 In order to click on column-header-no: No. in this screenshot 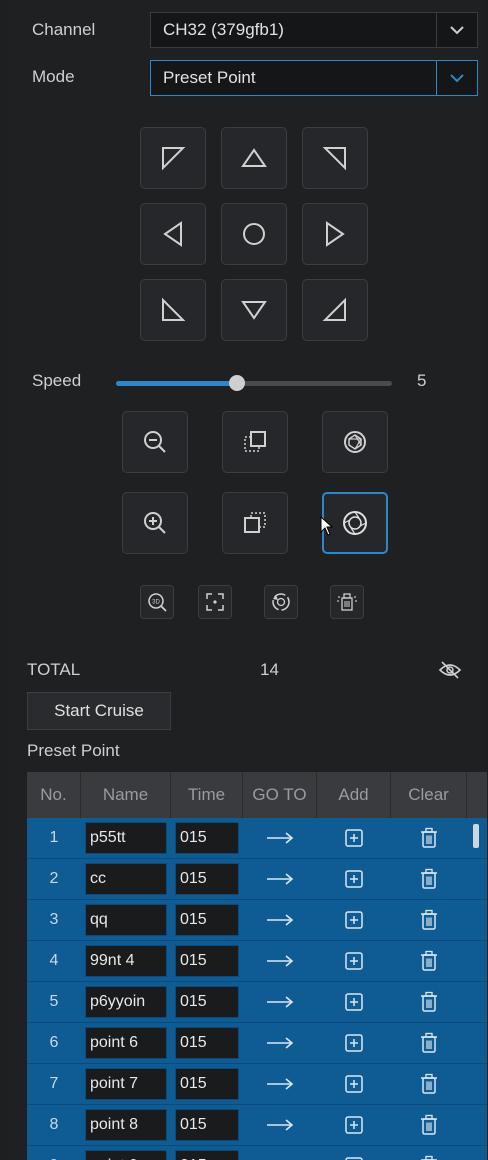, I will do `click(54, 795)`.